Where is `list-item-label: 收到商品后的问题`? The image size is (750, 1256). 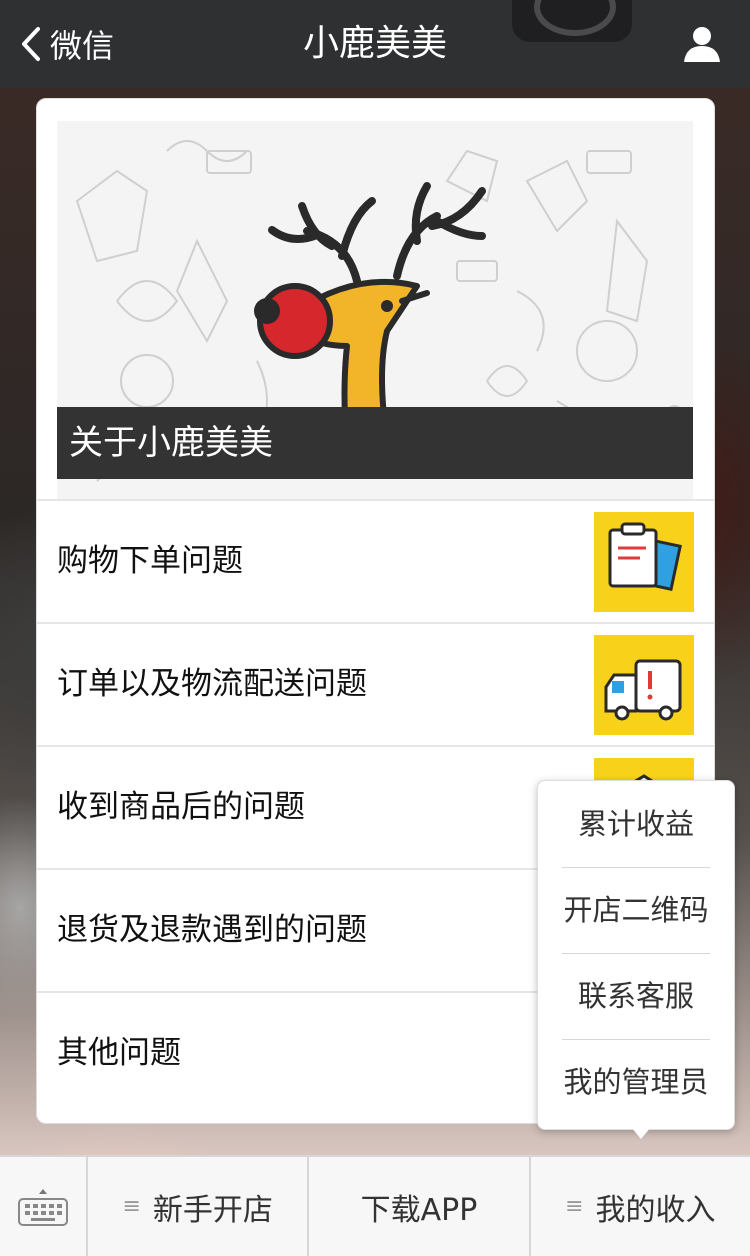
list-item-label: 收到商品后的问题 is located at coordinates (181, 807).